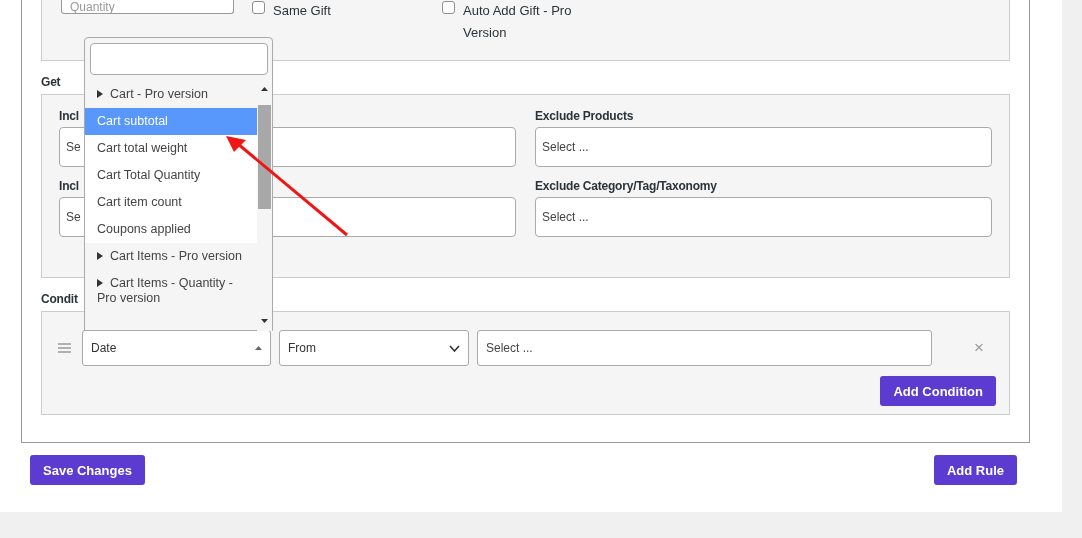 The image size is (1082, 538). Describe the element at coordinates (302, 11) in the screenshot. I see `checkbox-label: Same Gift` at that location.